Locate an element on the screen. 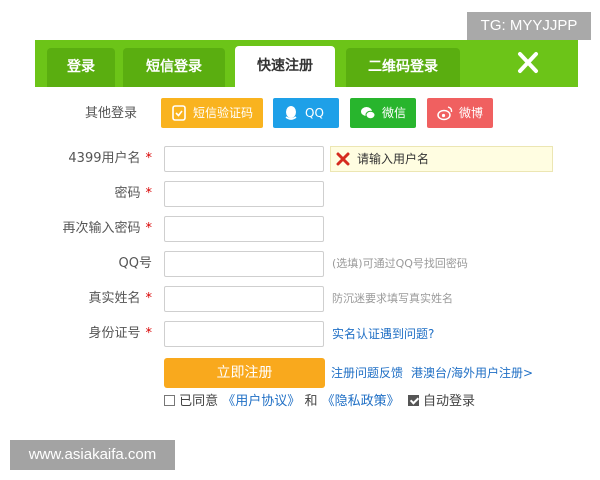  wechat-login-button: 微信 is located at coordinates (383, 113).